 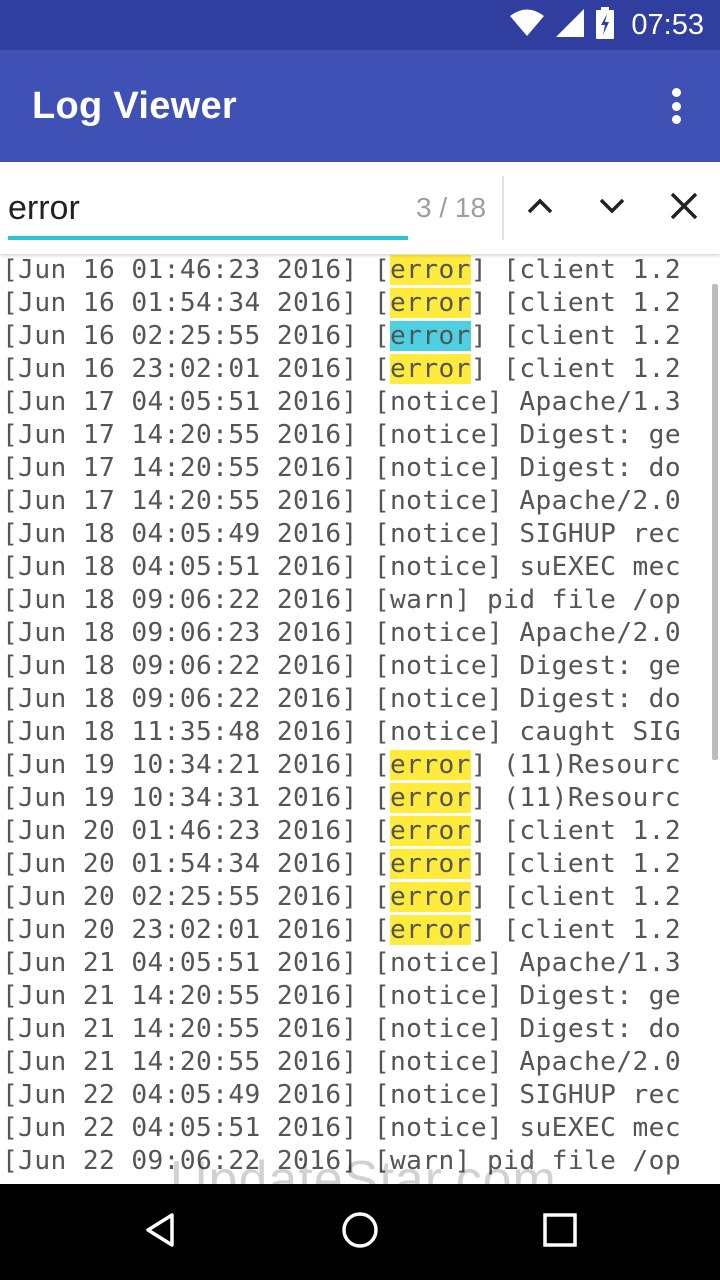 What do you see at coordinates (208, 238) in the screenshot?
I see `search-underline` at bounding box center [208, 238].